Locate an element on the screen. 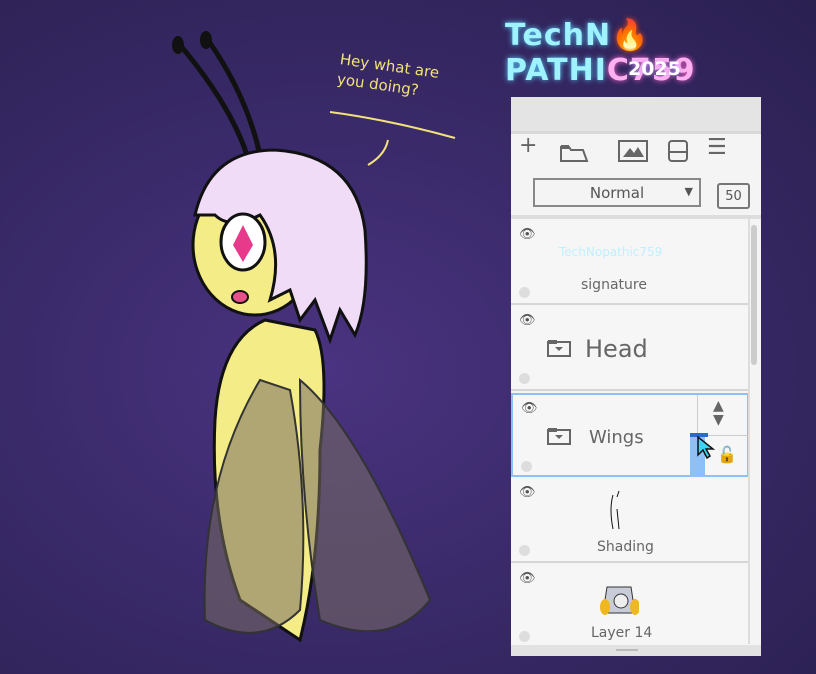 The width and height of the screenshot is (816, 674). layer-name: Wings is located at coordinates (616, 437).